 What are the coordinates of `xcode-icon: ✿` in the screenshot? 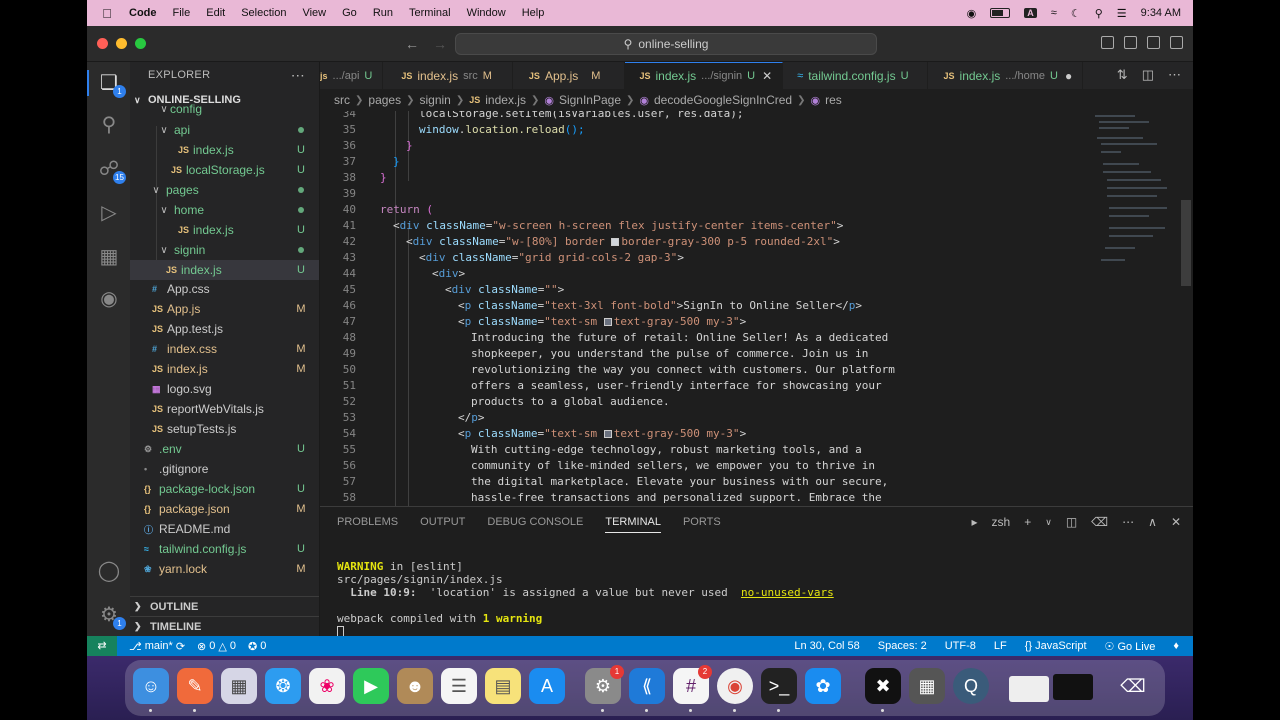 It's located at (823, 686).